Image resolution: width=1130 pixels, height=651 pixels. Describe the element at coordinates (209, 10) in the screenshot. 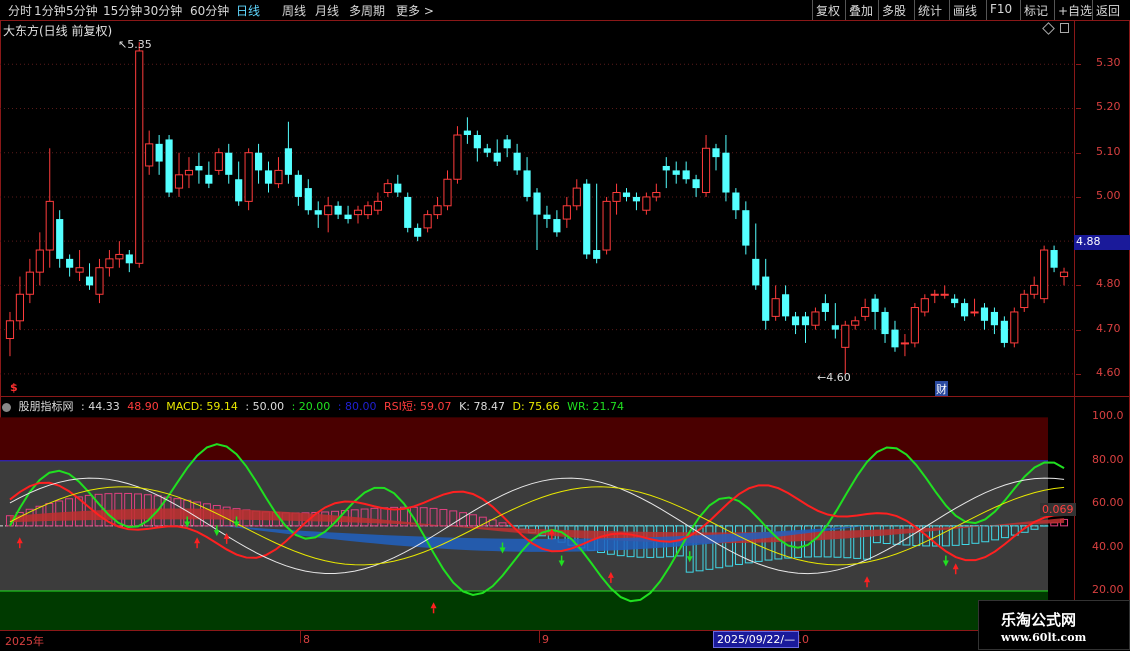

I see `period-tab-5: 60分钟` at that location.